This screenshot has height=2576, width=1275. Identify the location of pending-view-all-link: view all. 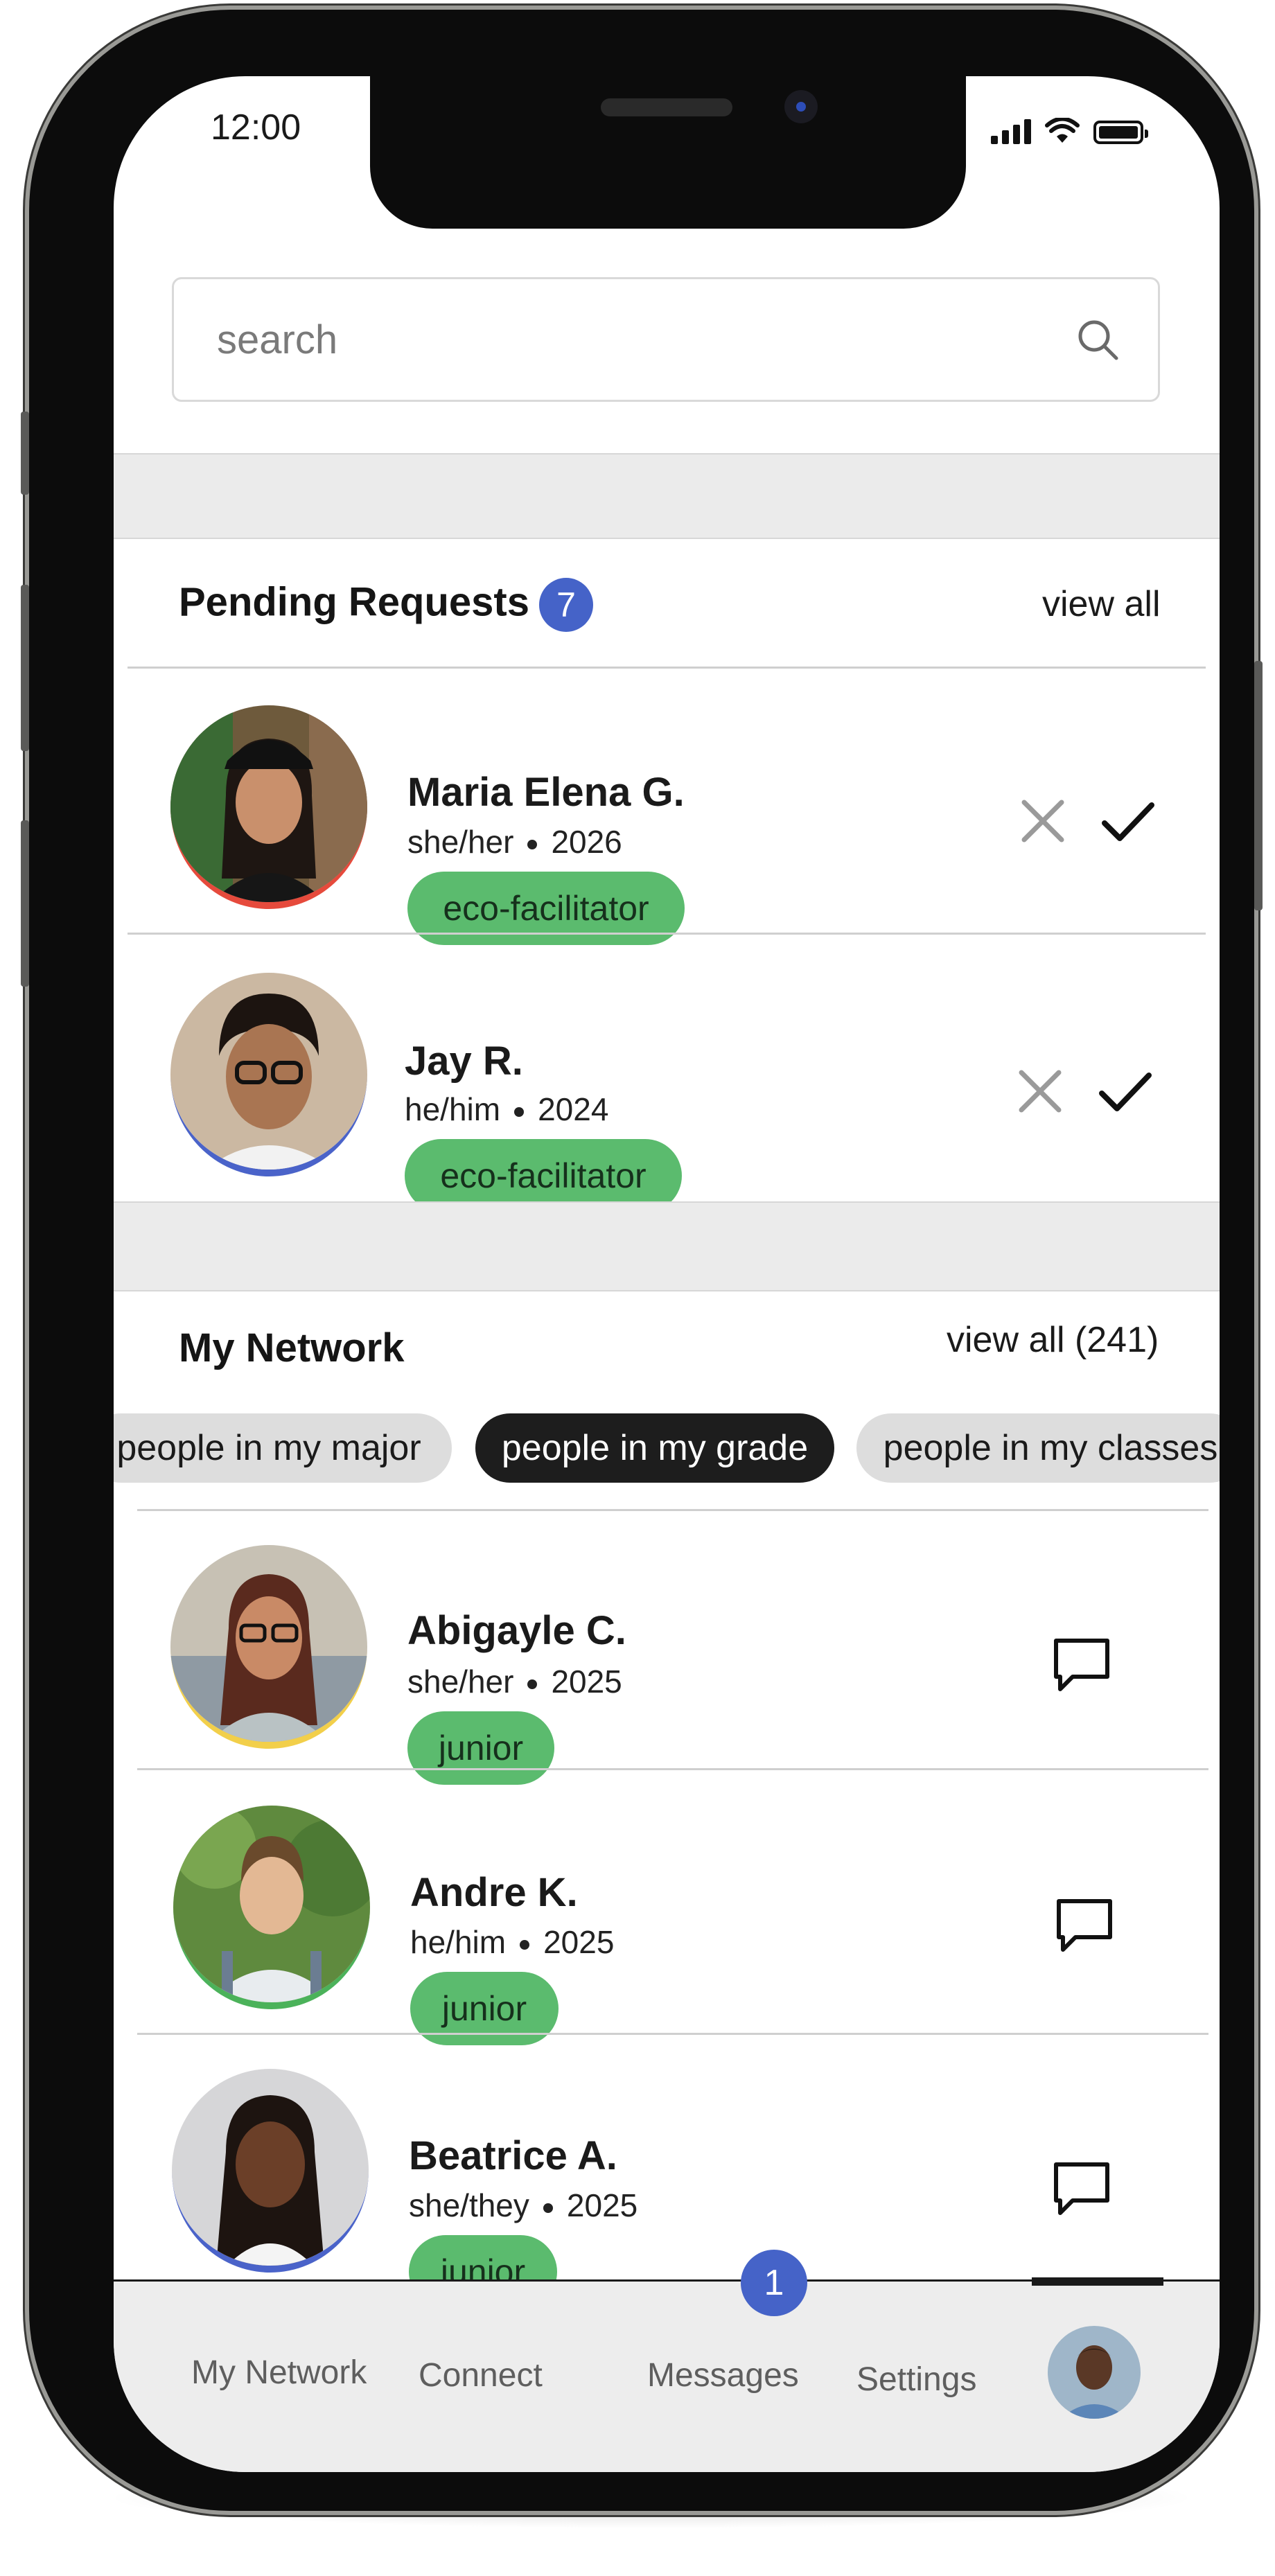
(1101, 604).